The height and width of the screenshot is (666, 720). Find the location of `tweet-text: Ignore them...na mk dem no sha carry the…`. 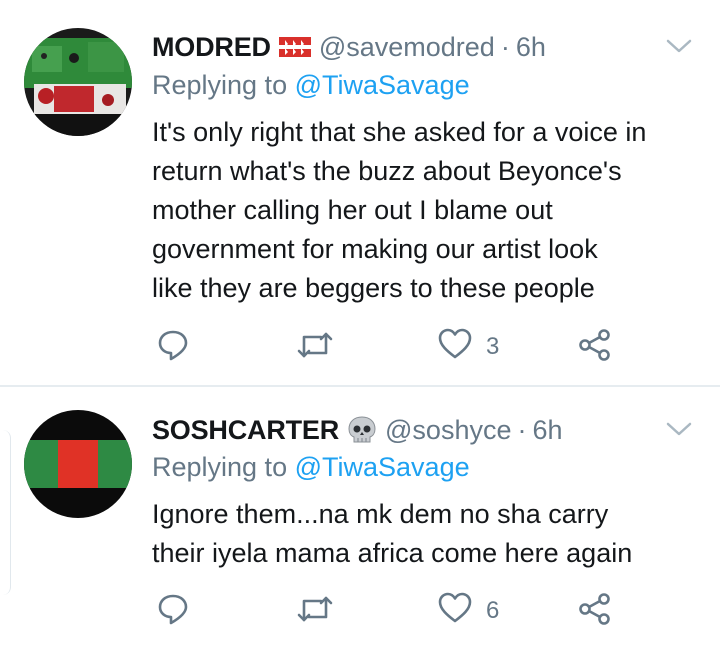

tweet-text: Ignore them...na mk dem no sha carry the… is located at coordinates (432, 534).